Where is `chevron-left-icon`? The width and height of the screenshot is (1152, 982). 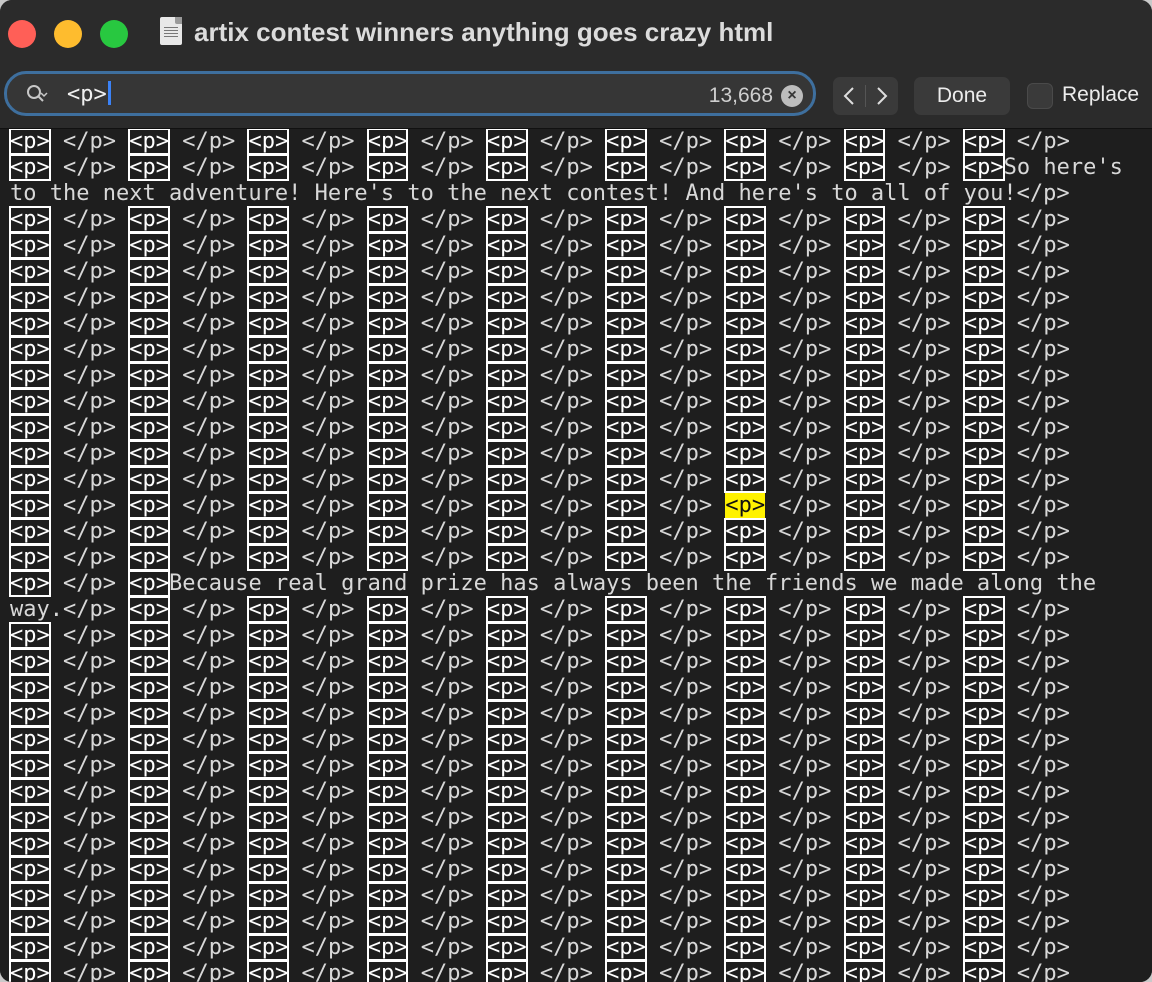
chevron-left-icon is located at coordinates (848, 96).